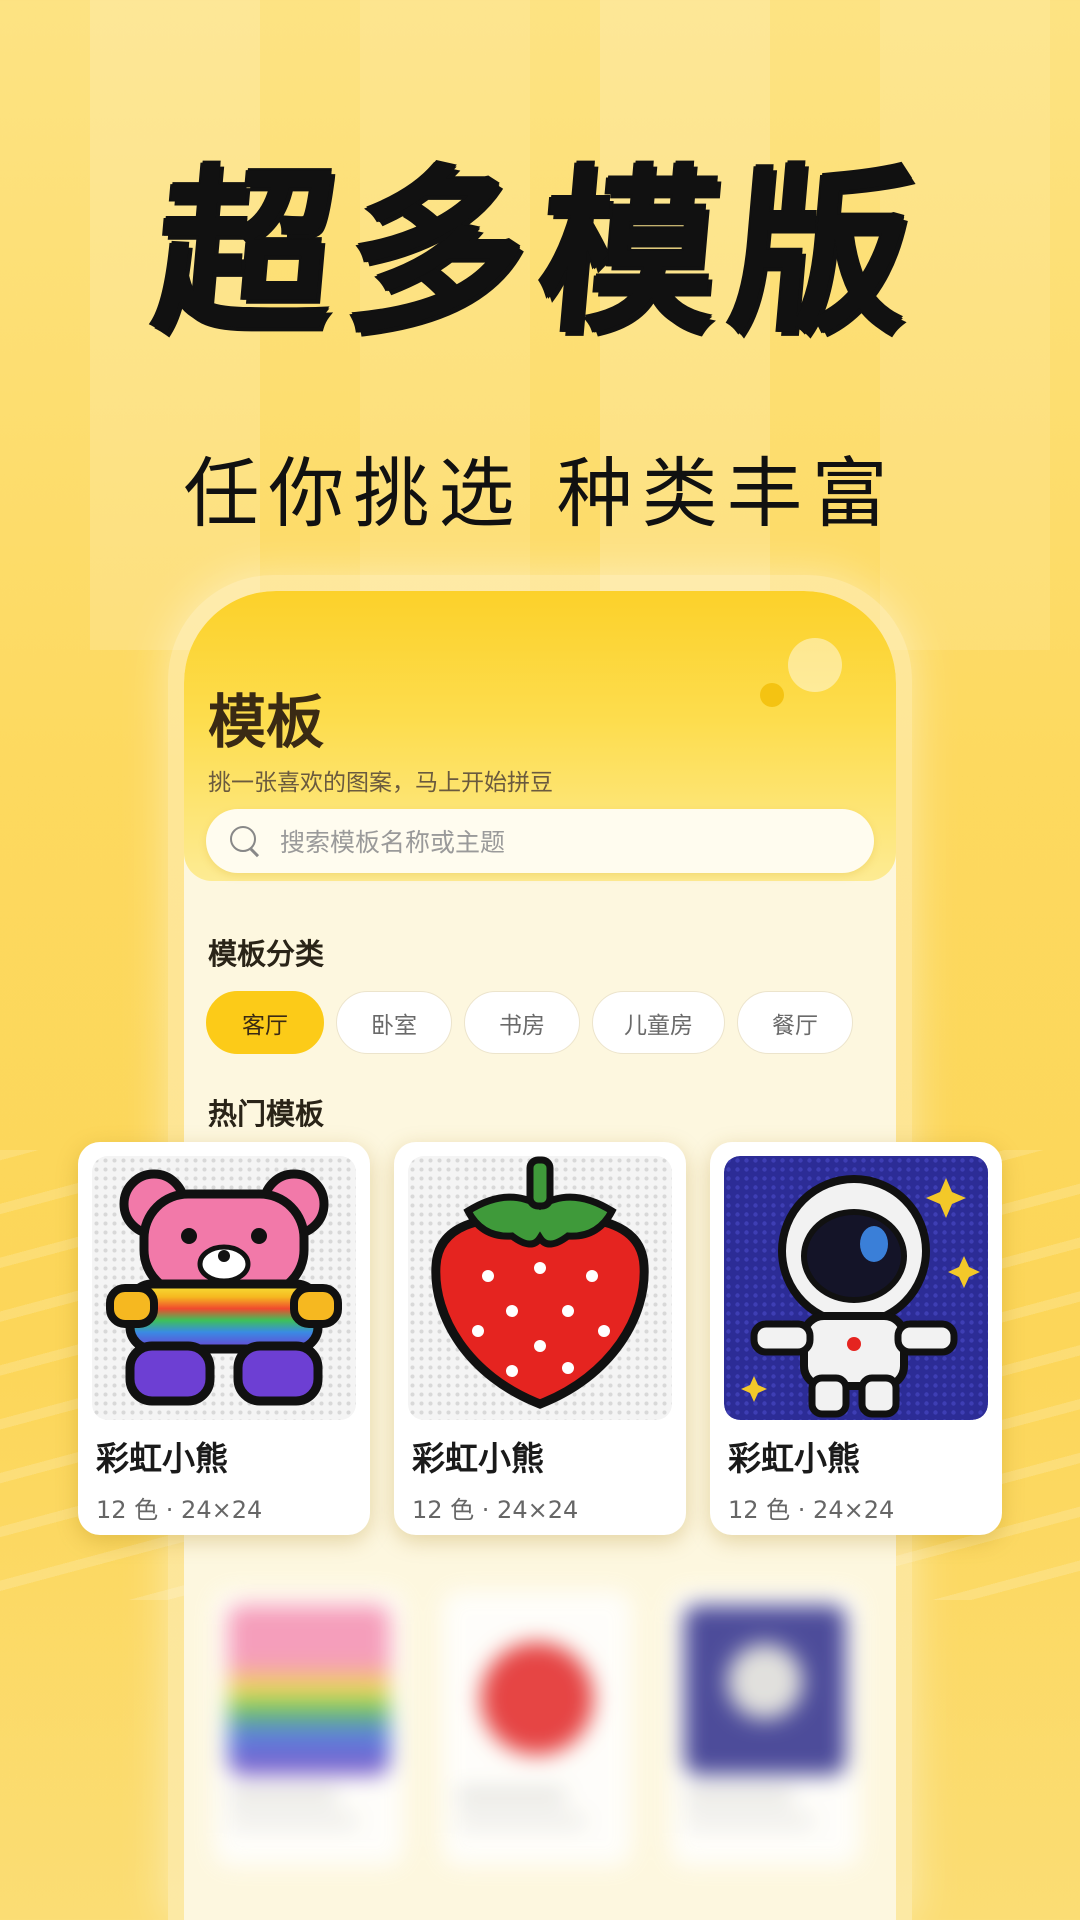 This screenshot has width=1080, height=1920. I want to click on page-title: 模板, so click(266, 722).